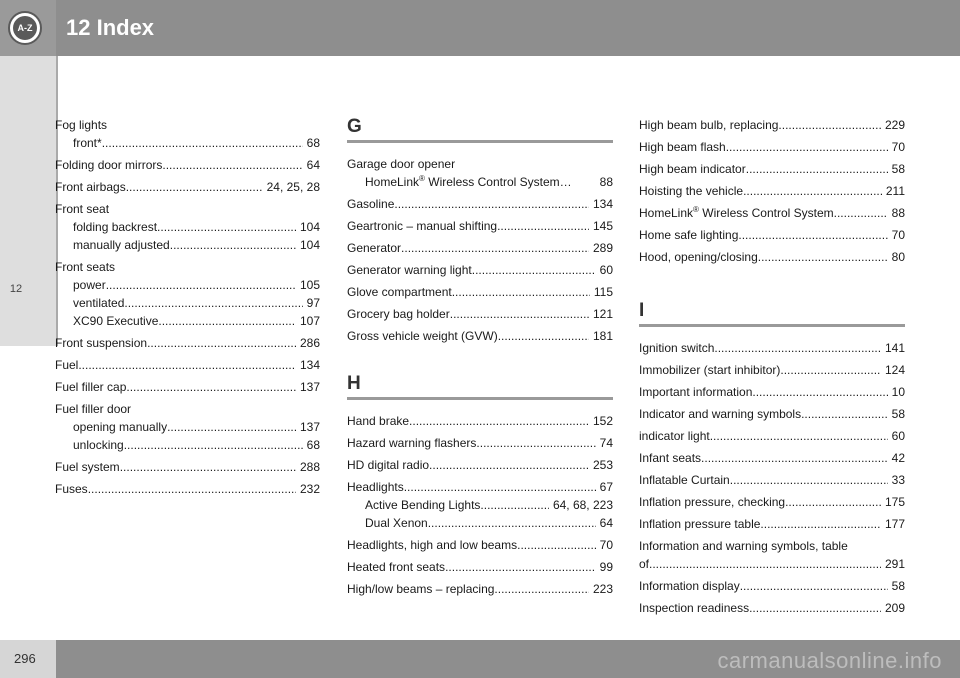 The width and height of the screenshot is (960, 678). Describe the element at coordinates (81, 125) in the screenshot. I see `entry-heading: Fog lights` at that location.